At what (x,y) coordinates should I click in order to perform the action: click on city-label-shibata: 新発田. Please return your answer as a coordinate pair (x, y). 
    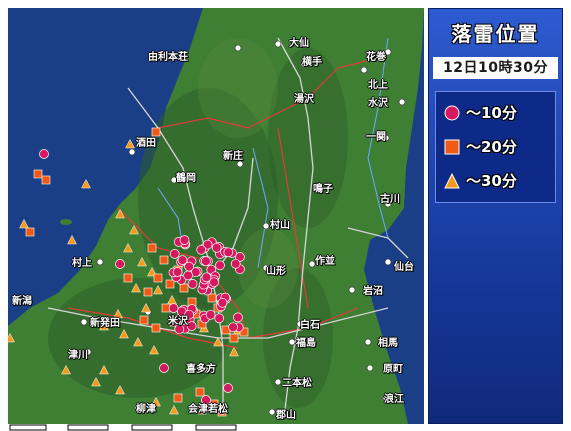
    Looking at the image, I should click on (105, 323).